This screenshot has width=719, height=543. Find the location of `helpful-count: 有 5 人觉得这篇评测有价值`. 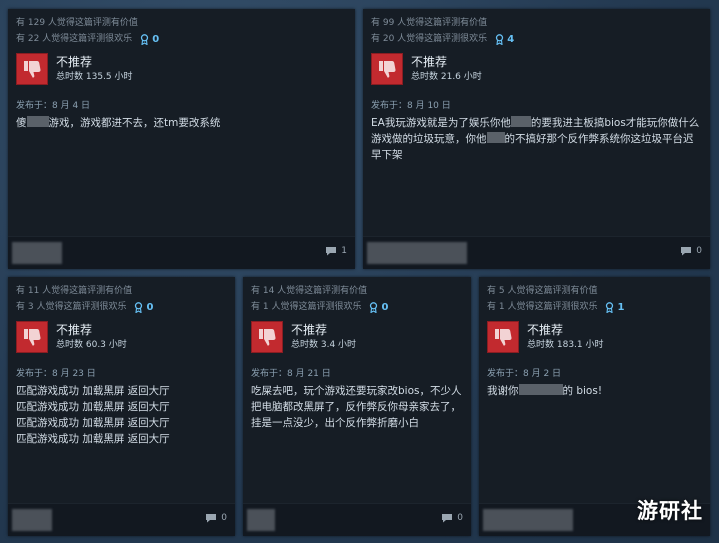

helpful-count: 有 5 人觉得这篇评测有价值 is located at coordinates (542, 291).